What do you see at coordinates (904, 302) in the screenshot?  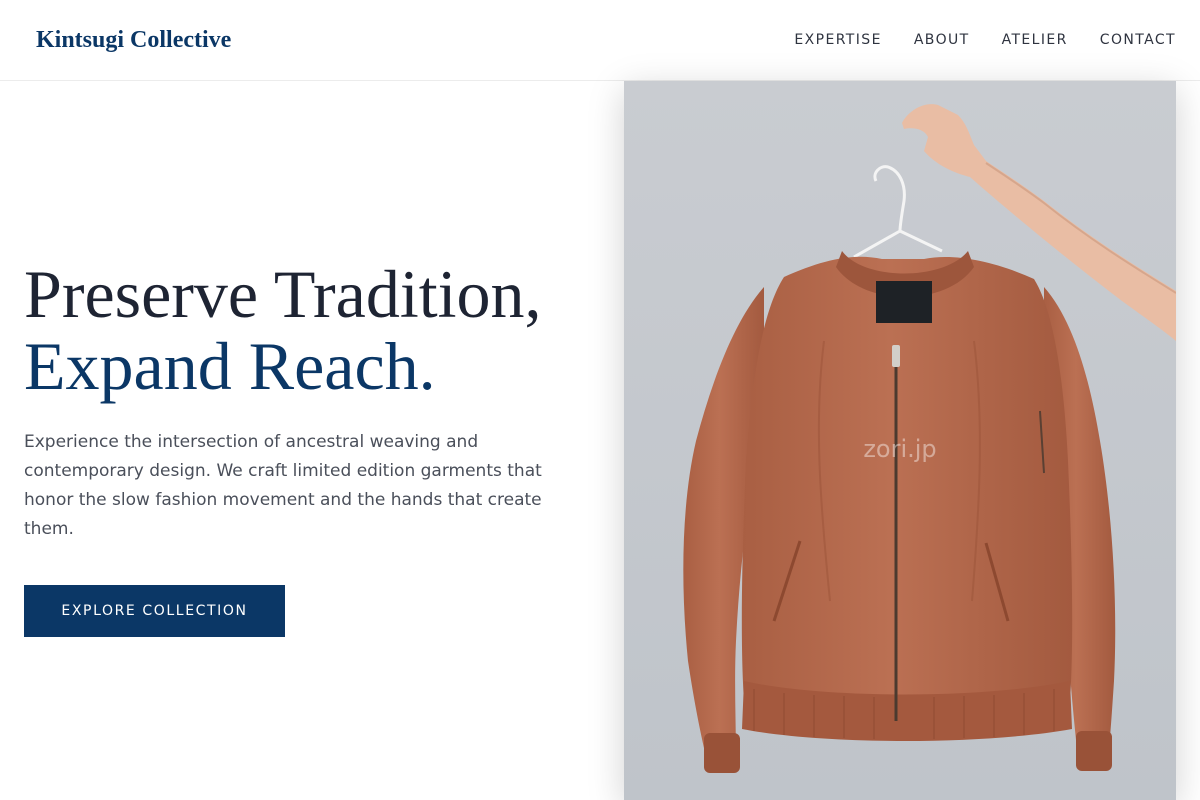 I see `neck-label` at bounding box center [904, 302].